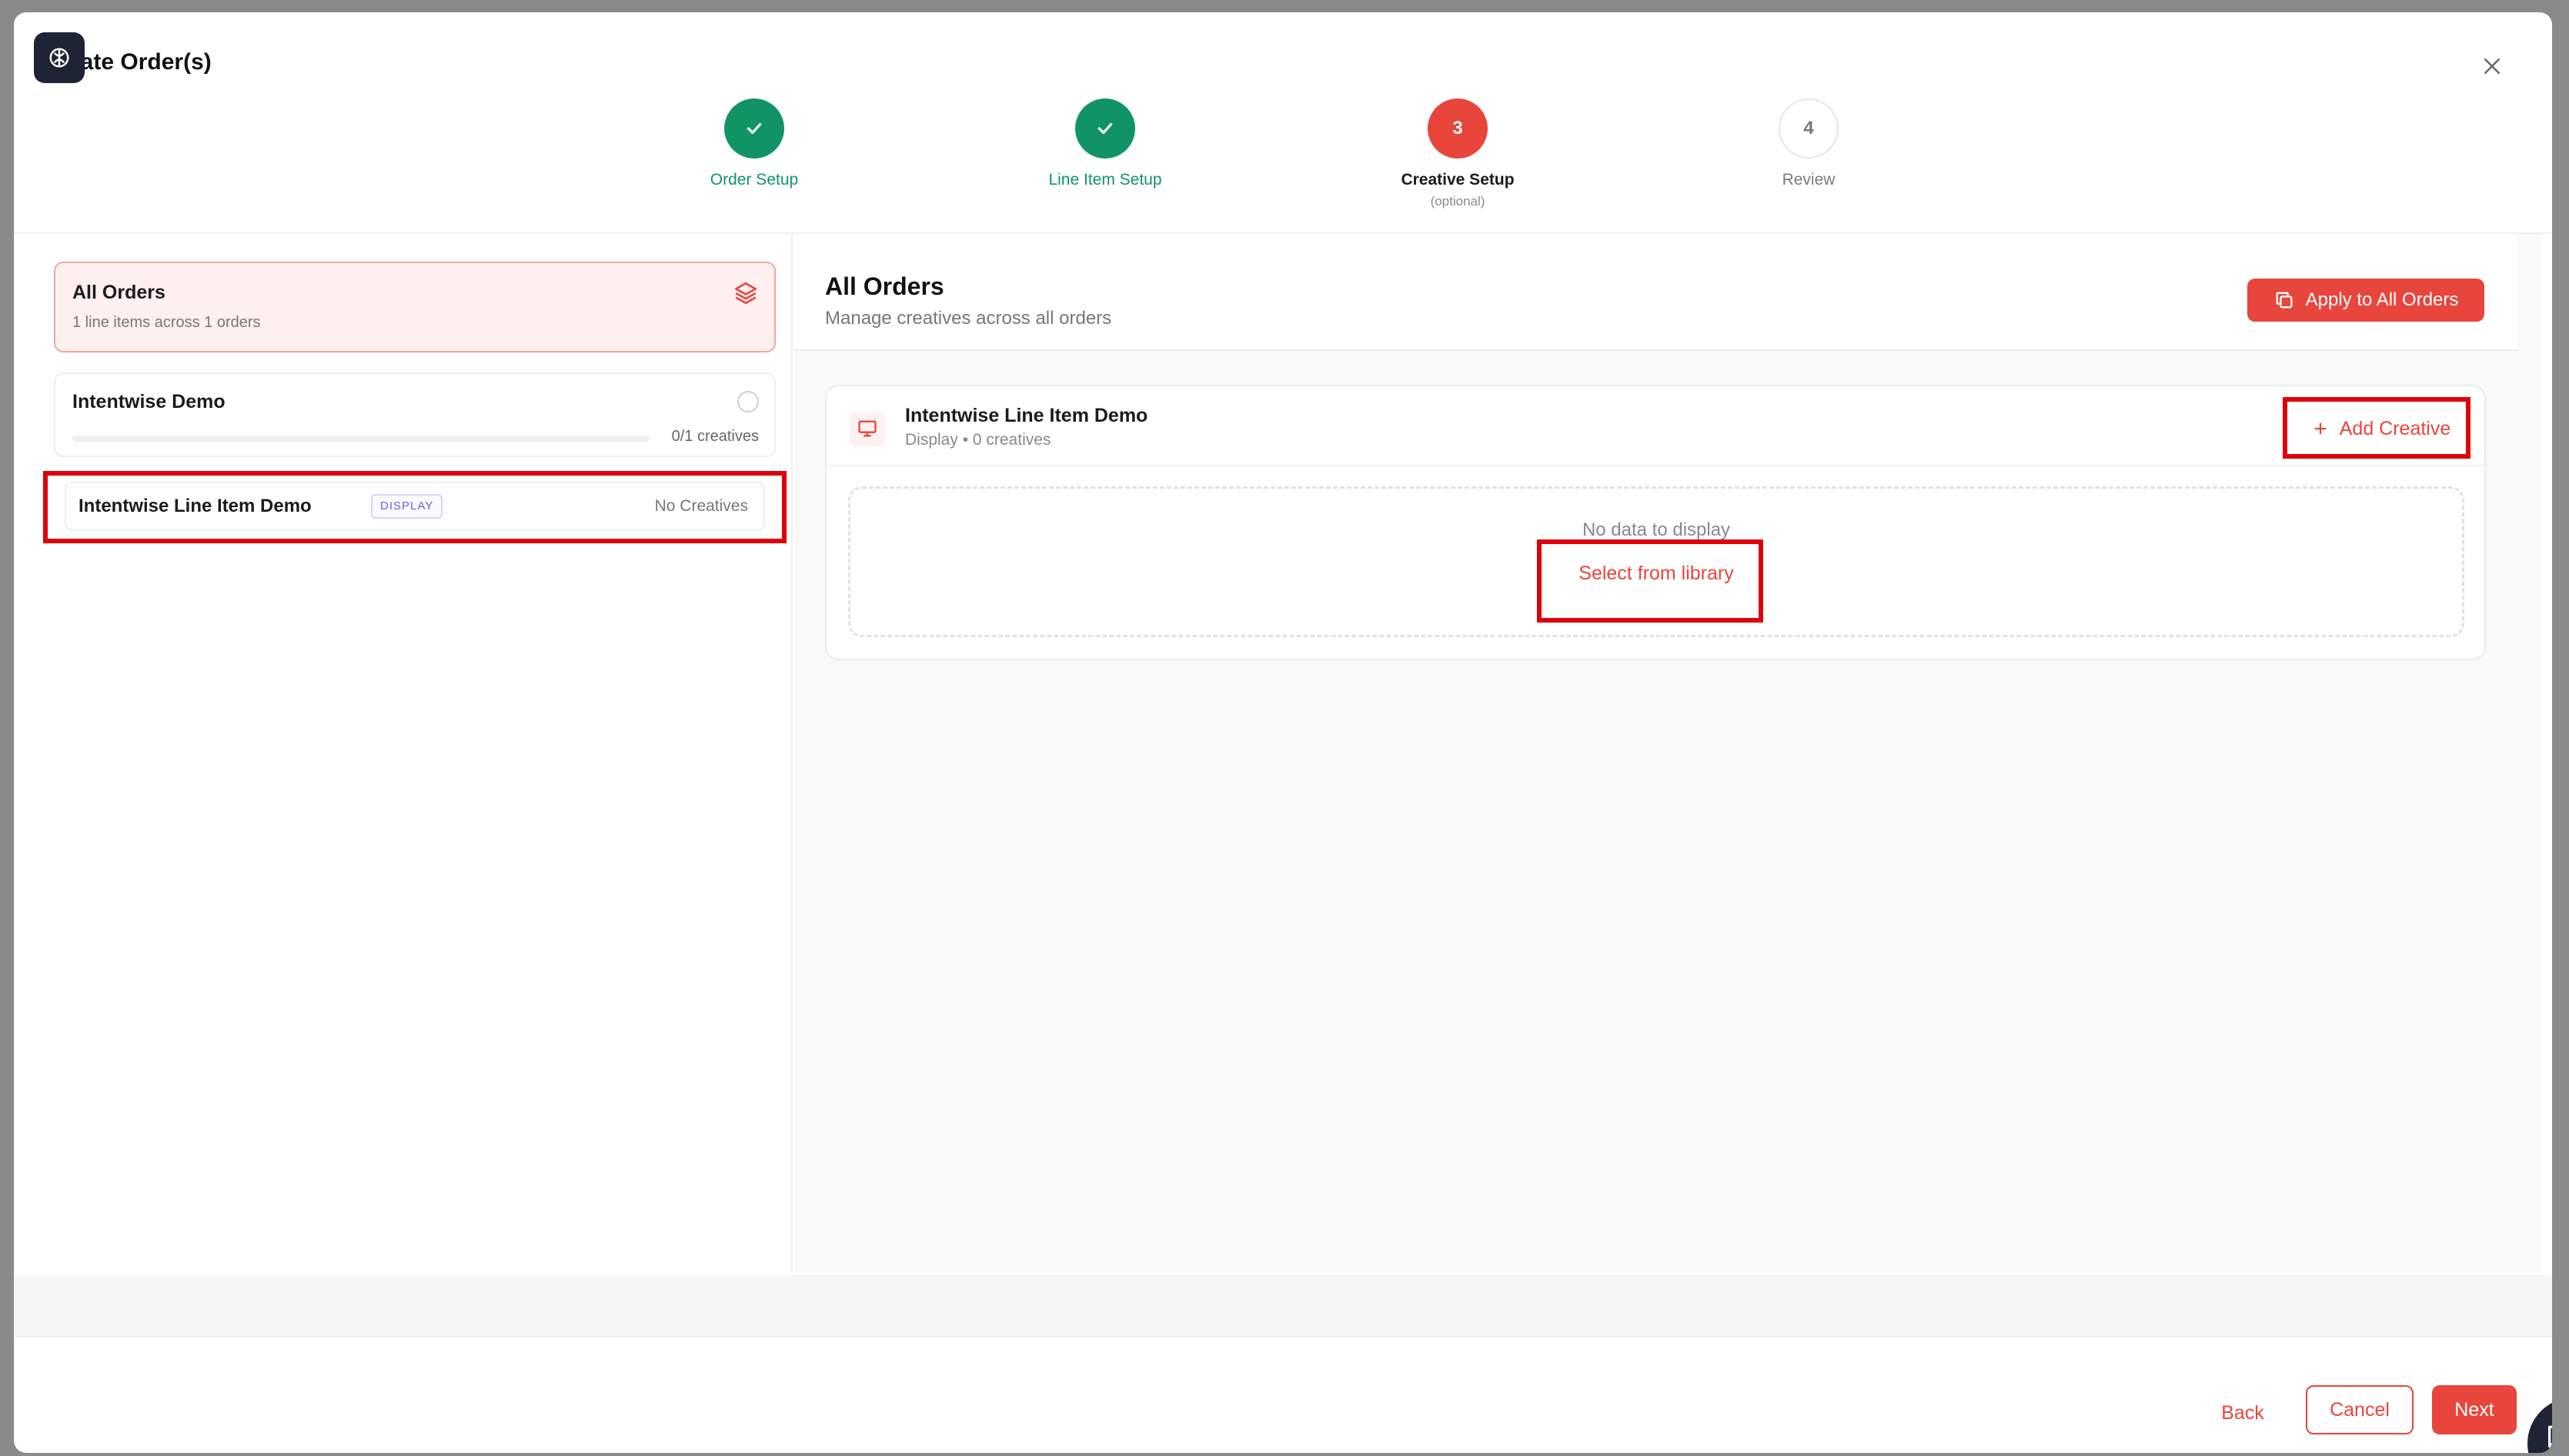 The width and height of the screenshot is (2569, 1456). What do you see at coordinates (407, 507) in the screenshot?
I see `display-badge: DISPLAY` at bounding box center [407, 507].